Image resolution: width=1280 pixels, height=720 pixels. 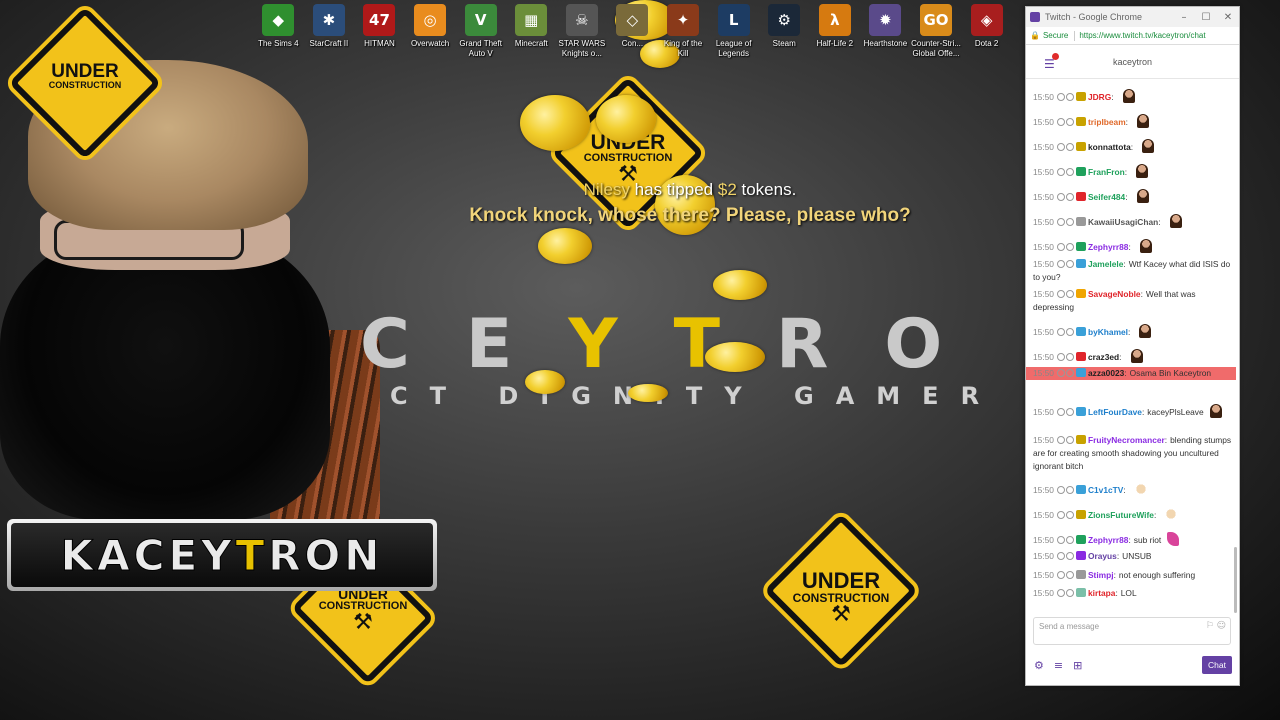 I want to click on desktop-icon: ⚙ Steam, so click(x=784, y=31).